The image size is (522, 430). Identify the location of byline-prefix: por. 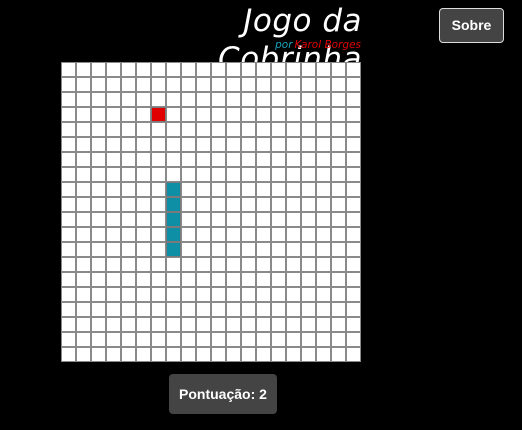
(284, 45).